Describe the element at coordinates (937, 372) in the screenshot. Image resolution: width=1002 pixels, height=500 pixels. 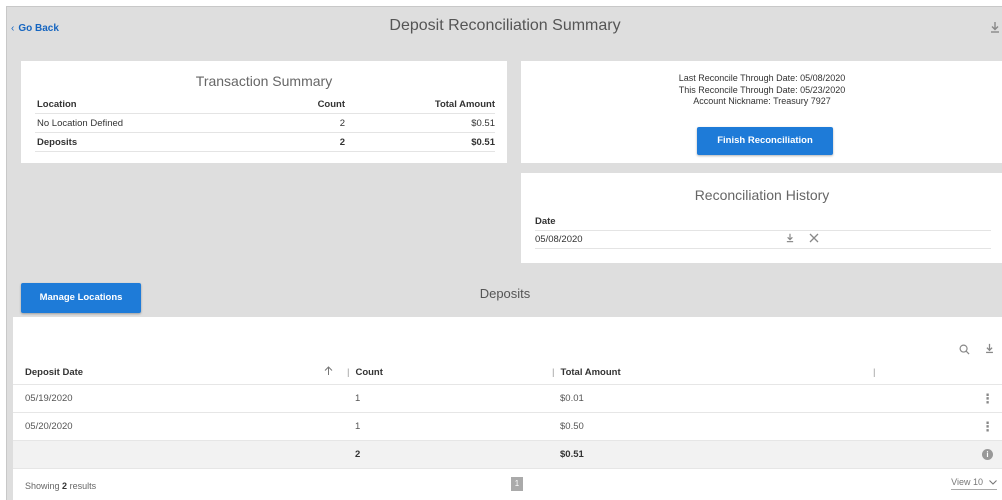
I see `column-header-actions: |` at that location.